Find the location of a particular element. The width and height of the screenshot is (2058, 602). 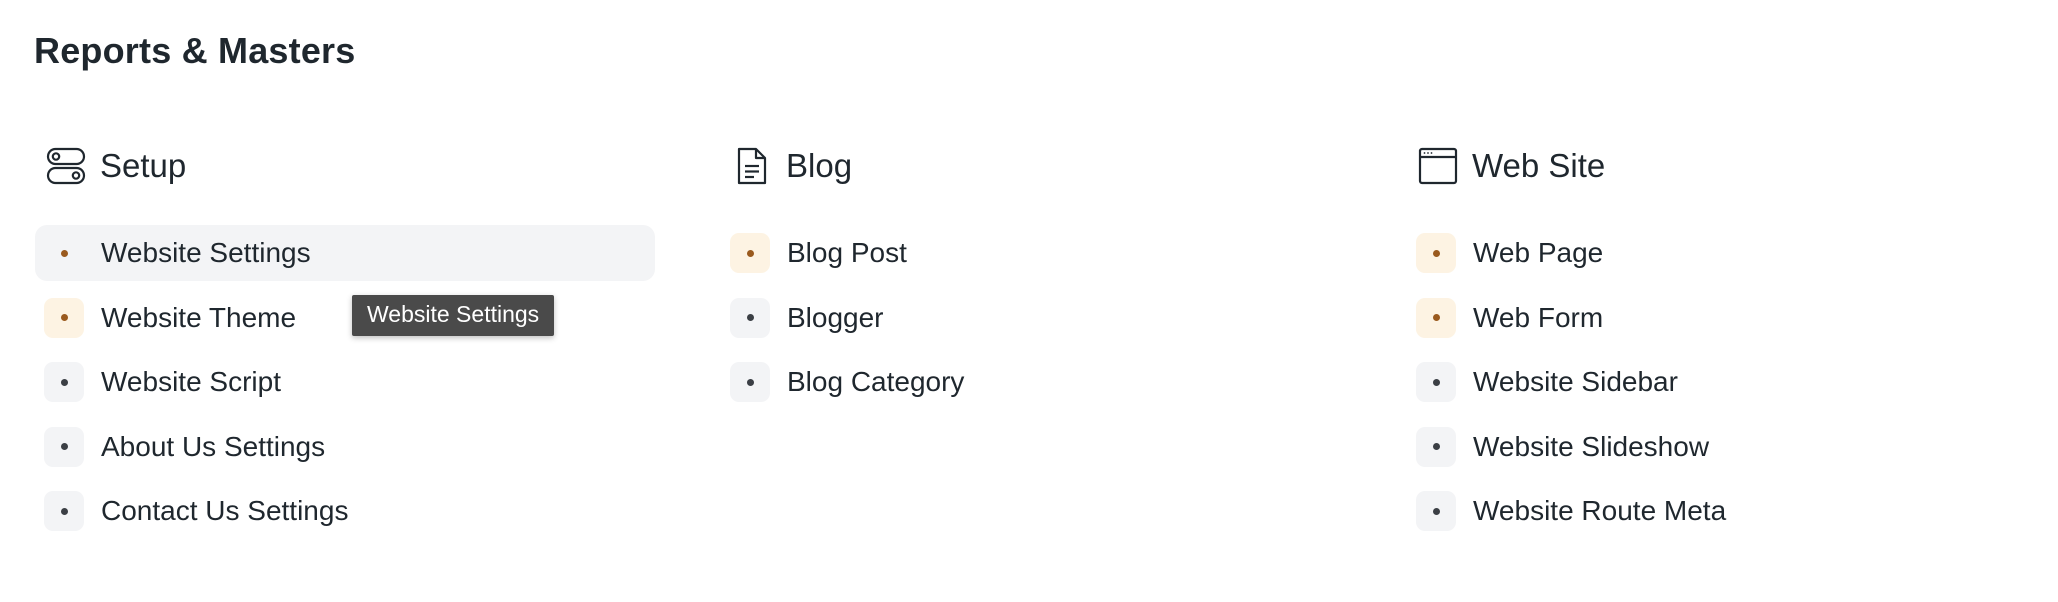

link-website-route-meta: Website Route Meta is located at coordinates (1717, 511).